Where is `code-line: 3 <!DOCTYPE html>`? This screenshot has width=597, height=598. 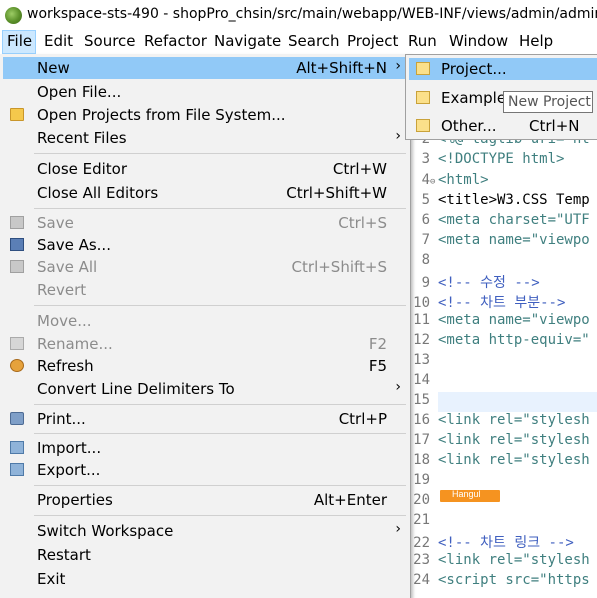
code-line: 3 <!DOCTYPE html> is located at coordinates (493, 159).